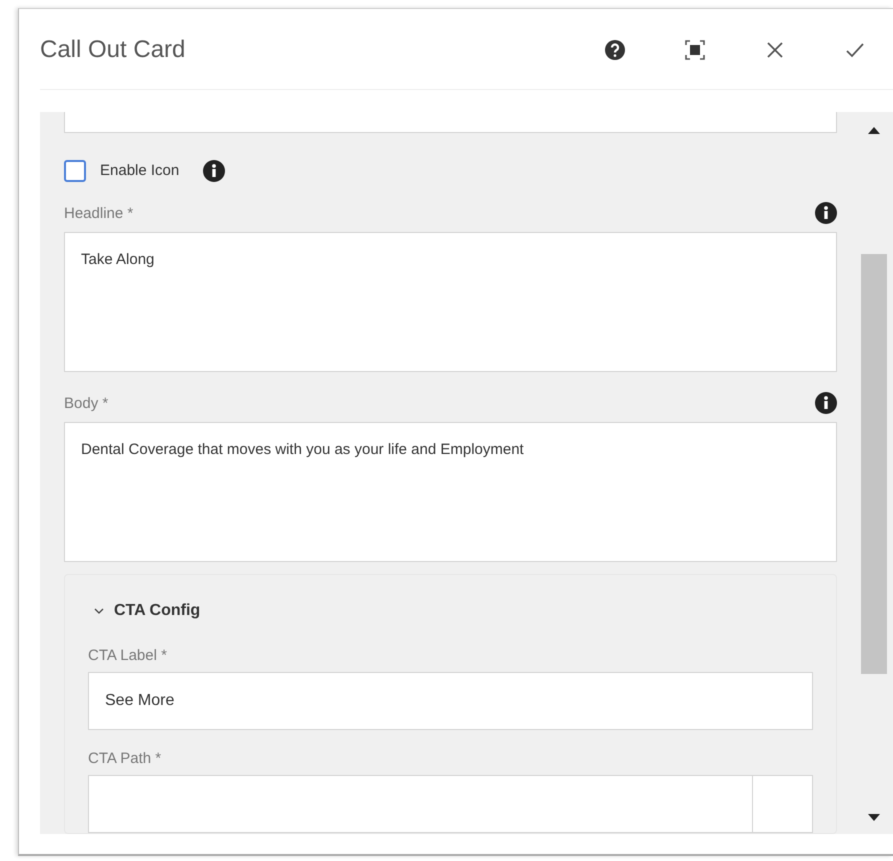 This screenshot has width=893, height=861. I want to click on section-title: CTA Config, so click(157, 611).